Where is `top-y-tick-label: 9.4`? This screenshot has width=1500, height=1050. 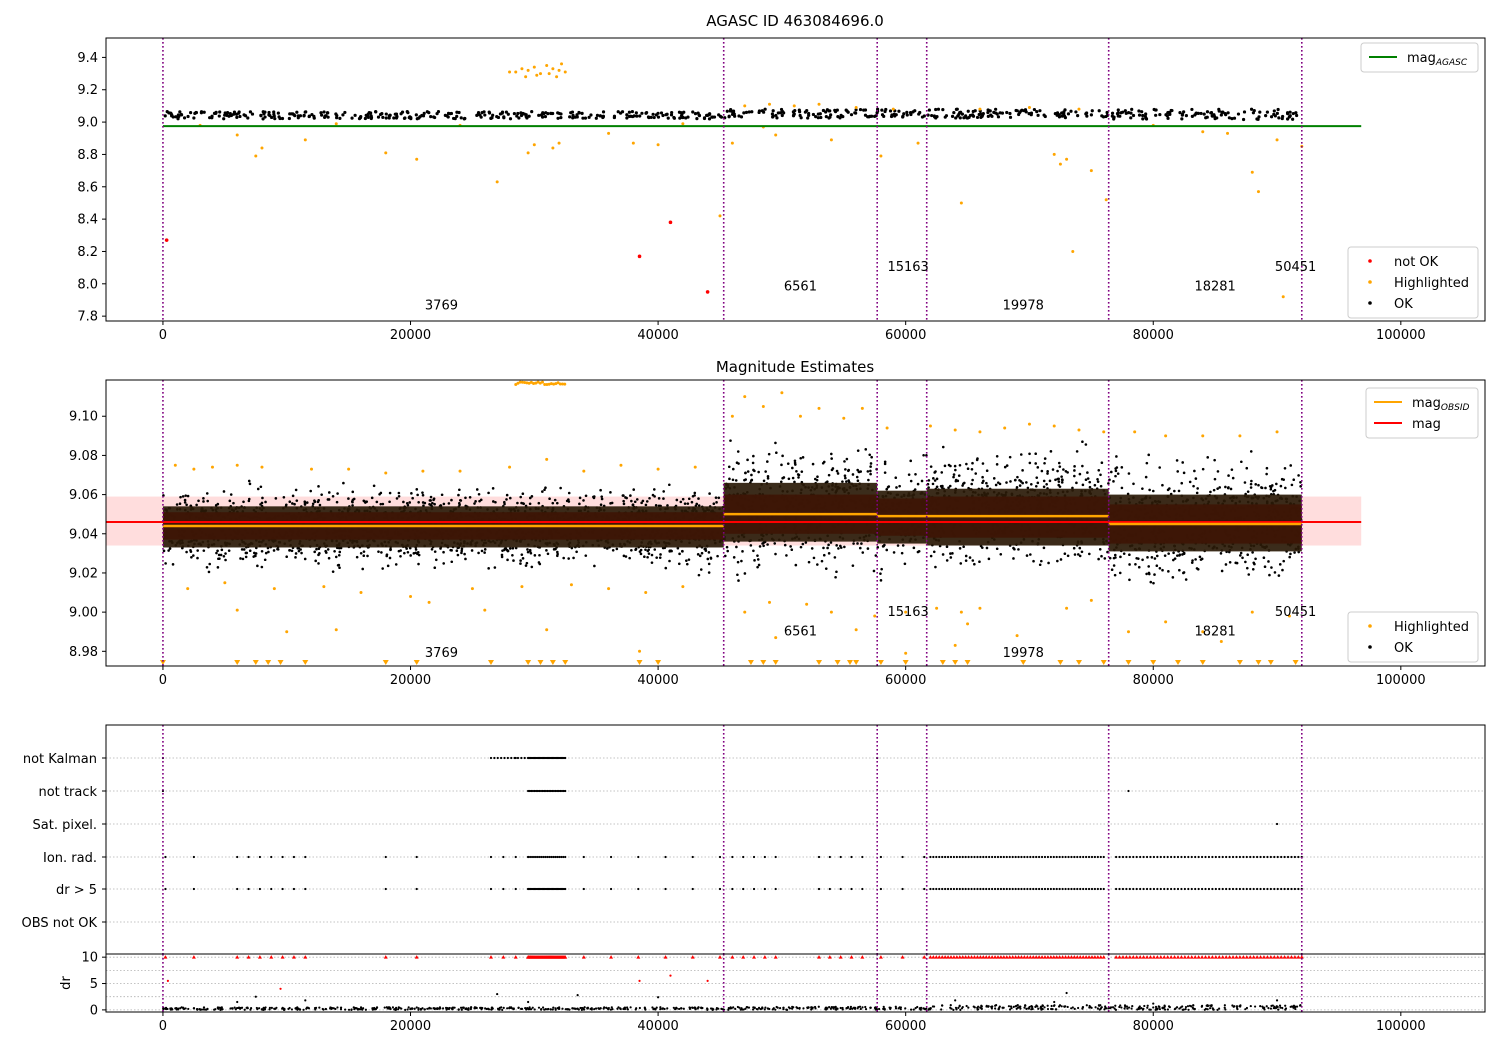 top-y-tick-label: 9.4 is located at coordinates (87, 58).